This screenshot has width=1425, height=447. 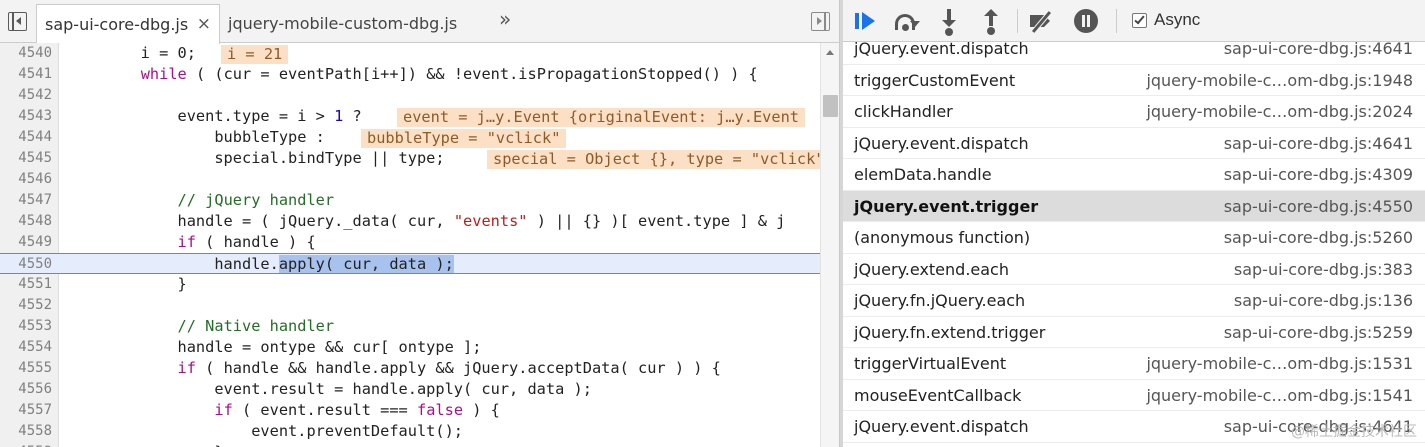 What do you see at coordinates (1323, 300) in the screenshot?
I see `frame-location-link: sap-ui-core-dbg.js:136` at bounding box center [1323, 300].